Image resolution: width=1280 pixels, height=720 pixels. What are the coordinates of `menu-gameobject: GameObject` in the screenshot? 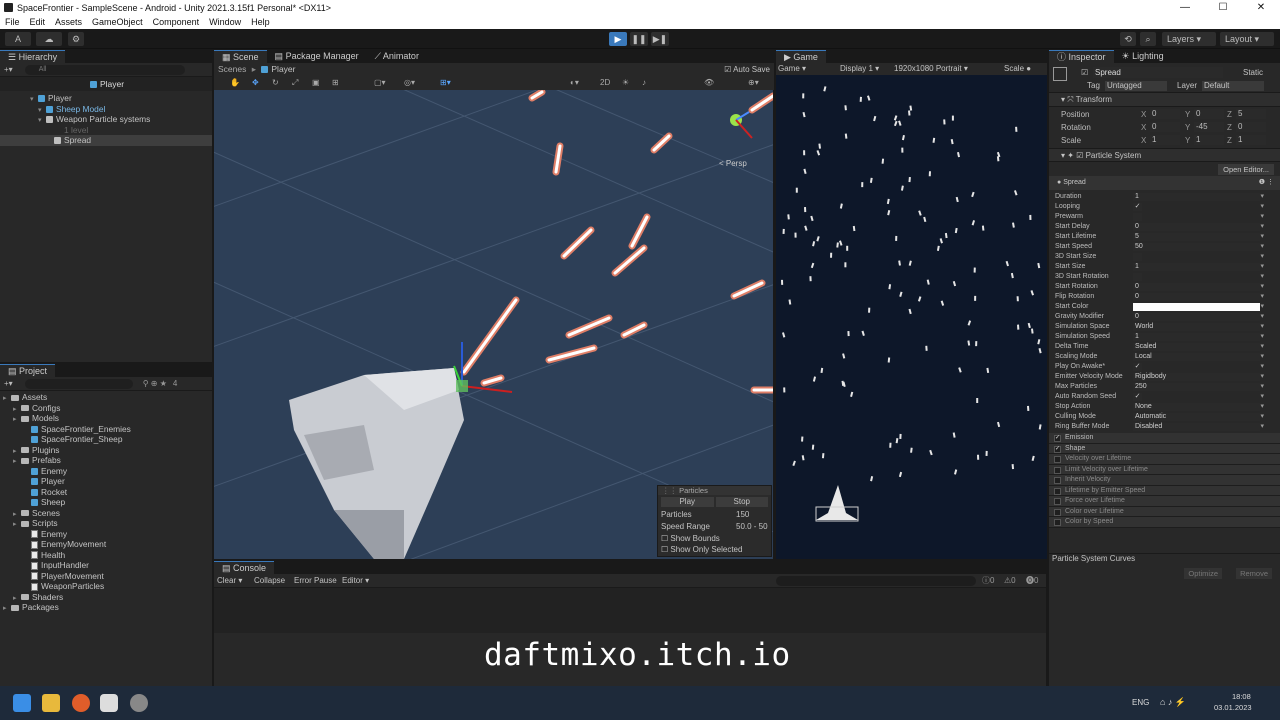 It's located at (117, 22).